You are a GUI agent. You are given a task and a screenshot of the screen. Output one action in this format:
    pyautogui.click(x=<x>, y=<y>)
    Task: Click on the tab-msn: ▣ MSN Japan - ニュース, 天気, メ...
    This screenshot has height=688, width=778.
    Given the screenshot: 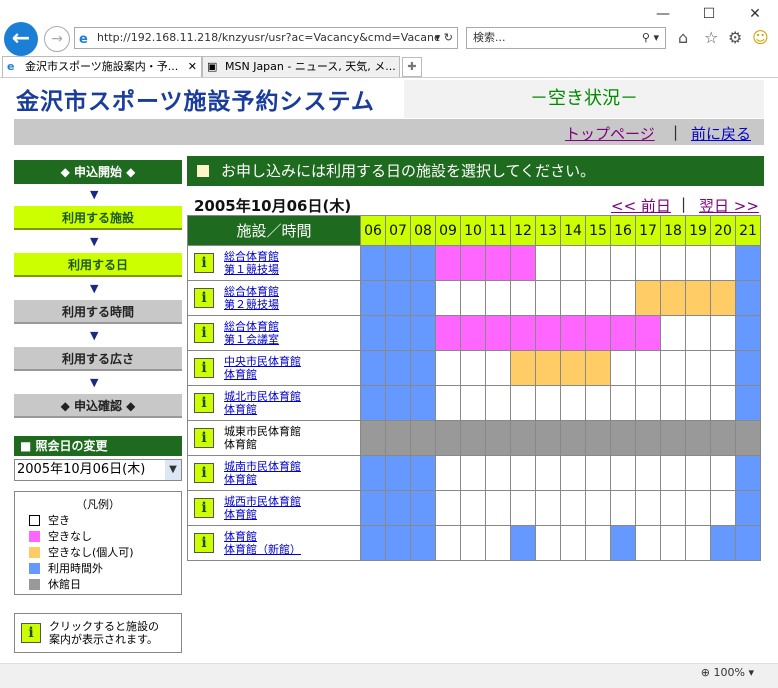 What is the action you would take?
    pyautogui.click(x=301, y=67)
    